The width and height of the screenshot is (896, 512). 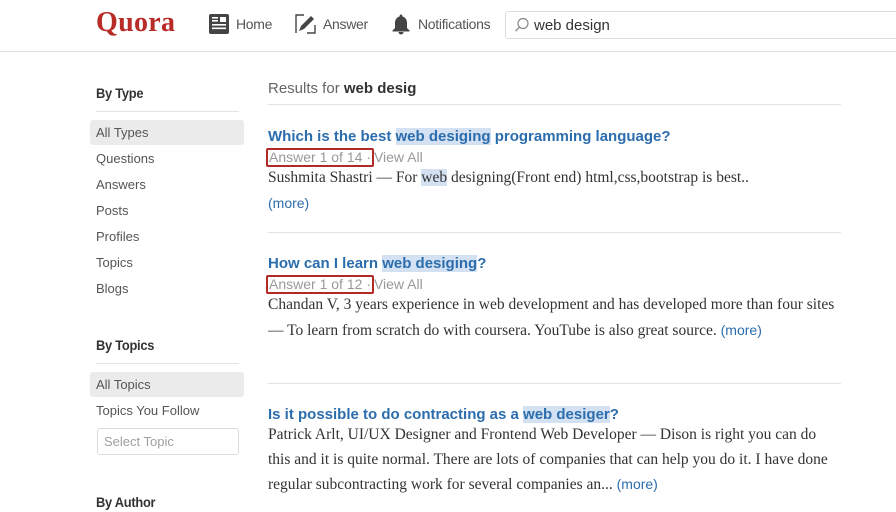 I want to click on search-highlight: web desiger, so click(x=566, y=414).